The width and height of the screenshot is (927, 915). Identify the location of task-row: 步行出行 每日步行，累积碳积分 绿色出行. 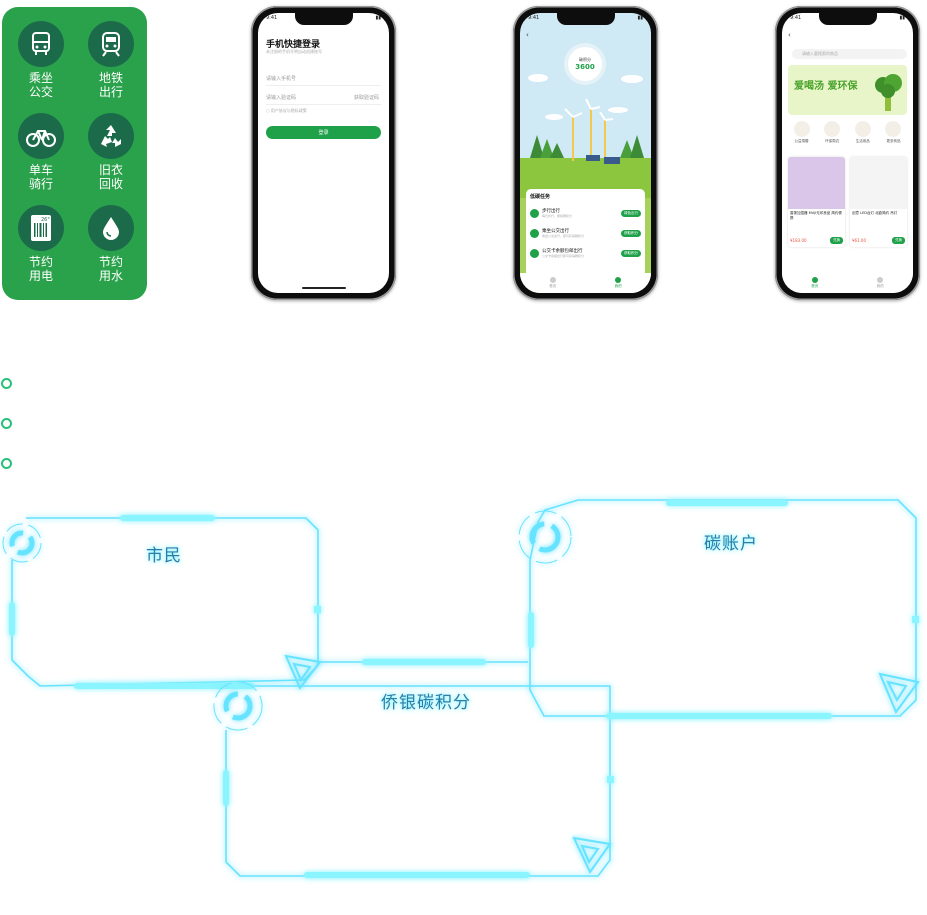
(585, 213).